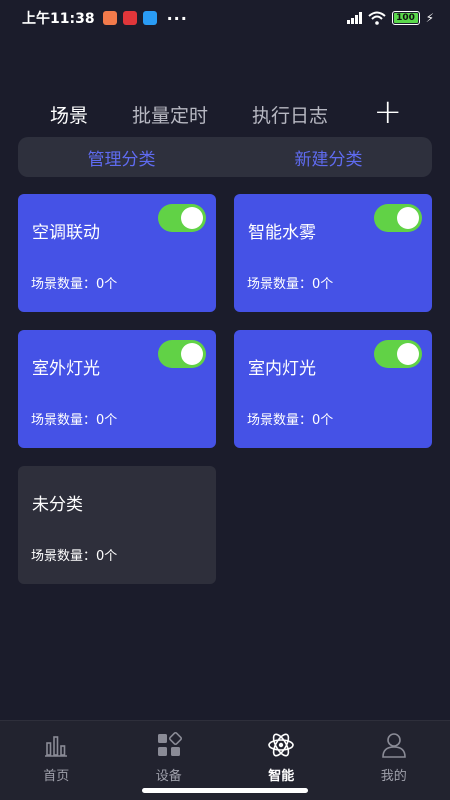  I want to click on manage-category-button: 管理分类, so click(121, 157).